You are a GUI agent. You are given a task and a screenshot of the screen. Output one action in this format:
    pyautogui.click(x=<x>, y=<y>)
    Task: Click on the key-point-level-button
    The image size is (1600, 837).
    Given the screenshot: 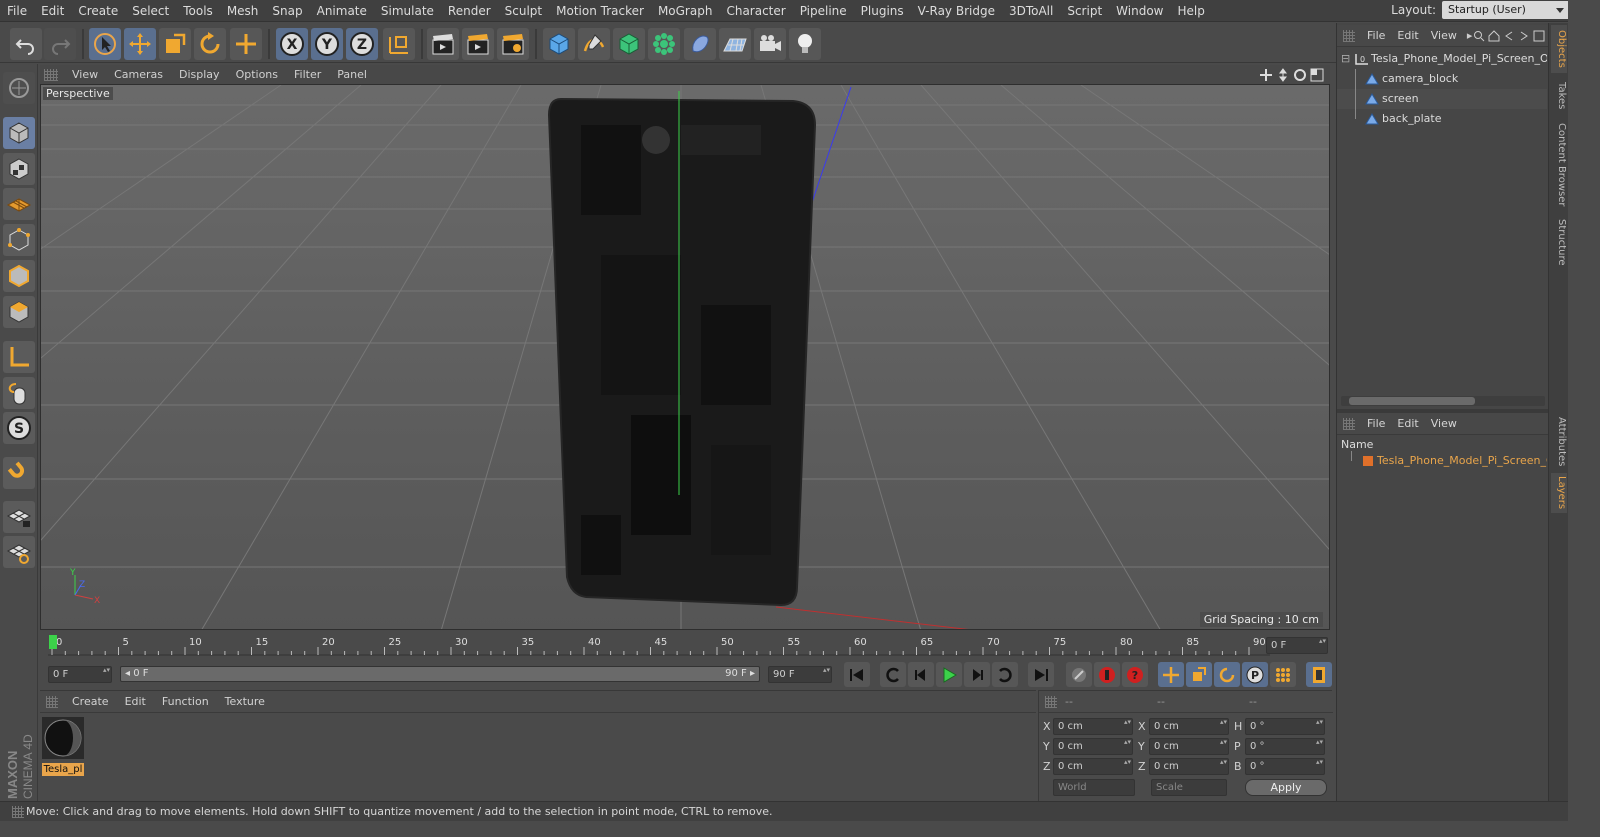 What is the action you would take?
    pyautogui.click(x=1283, y=674)
    